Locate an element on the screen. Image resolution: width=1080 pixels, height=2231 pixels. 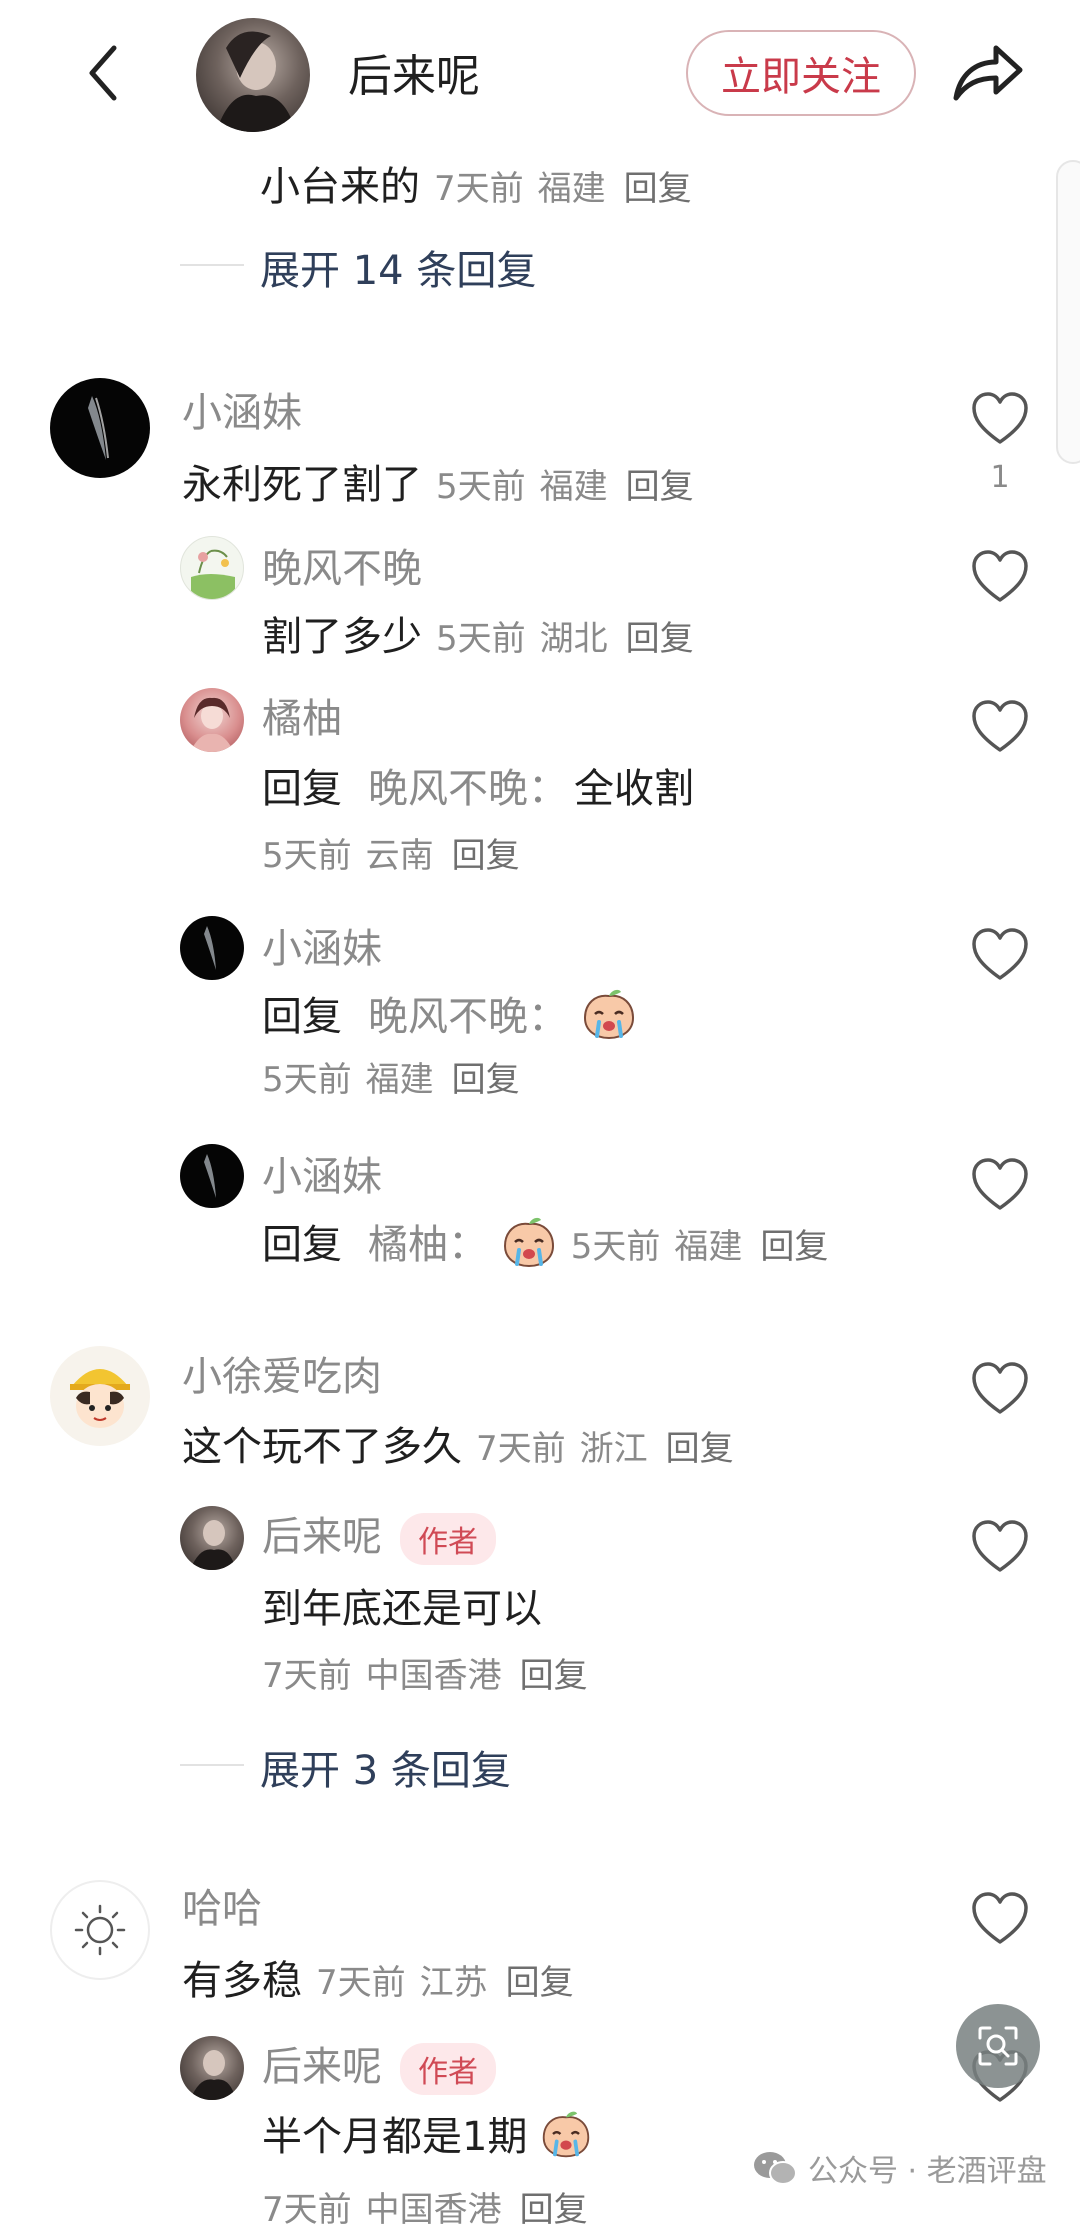
comment-text: 有多稳 is located at coordinates (242, 1981).